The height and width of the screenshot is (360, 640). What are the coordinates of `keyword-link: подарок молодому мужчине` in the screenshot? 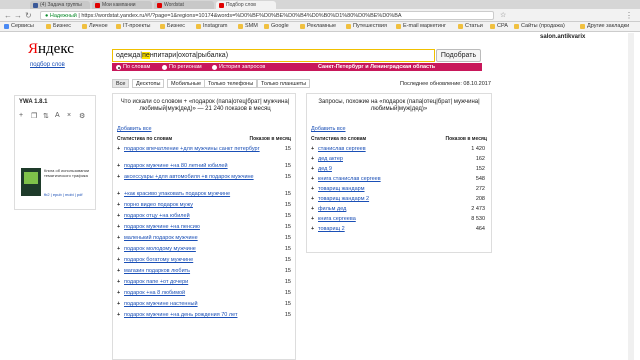 It's located at (194, 249).